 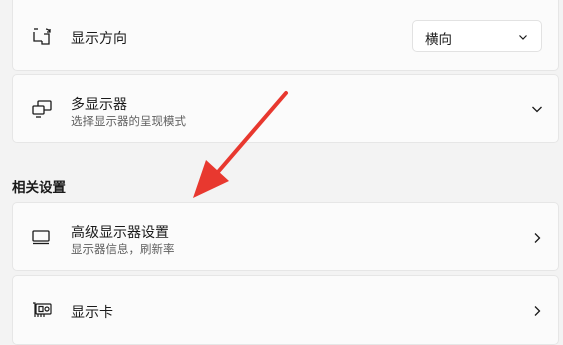 What do you see at coordinates (477, 36) in the screenshot?
I see `orientation-dropdown: 横向` at bounding box center [477, 36].